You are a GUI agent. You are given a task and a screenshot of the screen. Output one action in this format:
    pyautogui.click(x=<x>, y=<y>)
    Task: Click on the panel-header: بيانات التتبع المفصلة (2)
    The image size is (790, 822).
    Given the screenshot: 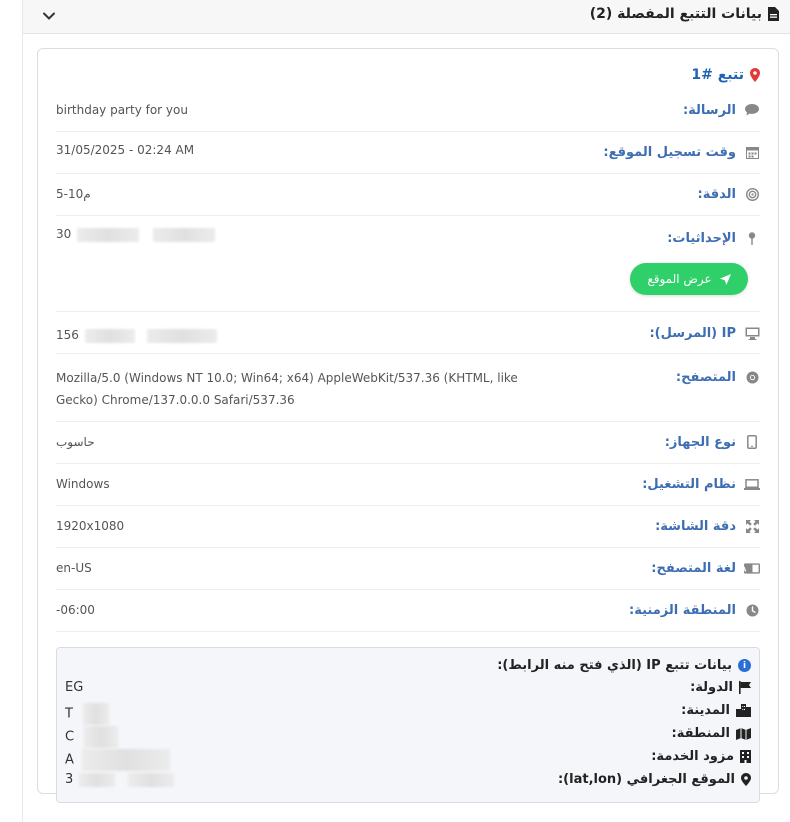 What is the action you would take?
    pyautogui.click(x=406, y=17)
    